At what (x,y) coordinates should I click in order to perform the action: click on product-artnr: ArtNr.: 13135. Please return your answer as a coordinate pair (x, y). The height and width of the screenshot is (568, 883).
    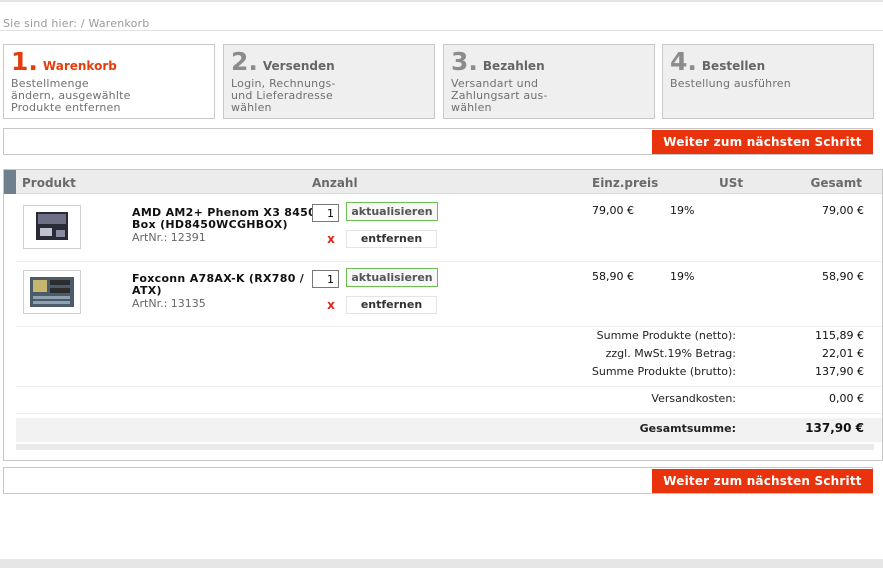
    Looking at the image, I should click on (169, 303).